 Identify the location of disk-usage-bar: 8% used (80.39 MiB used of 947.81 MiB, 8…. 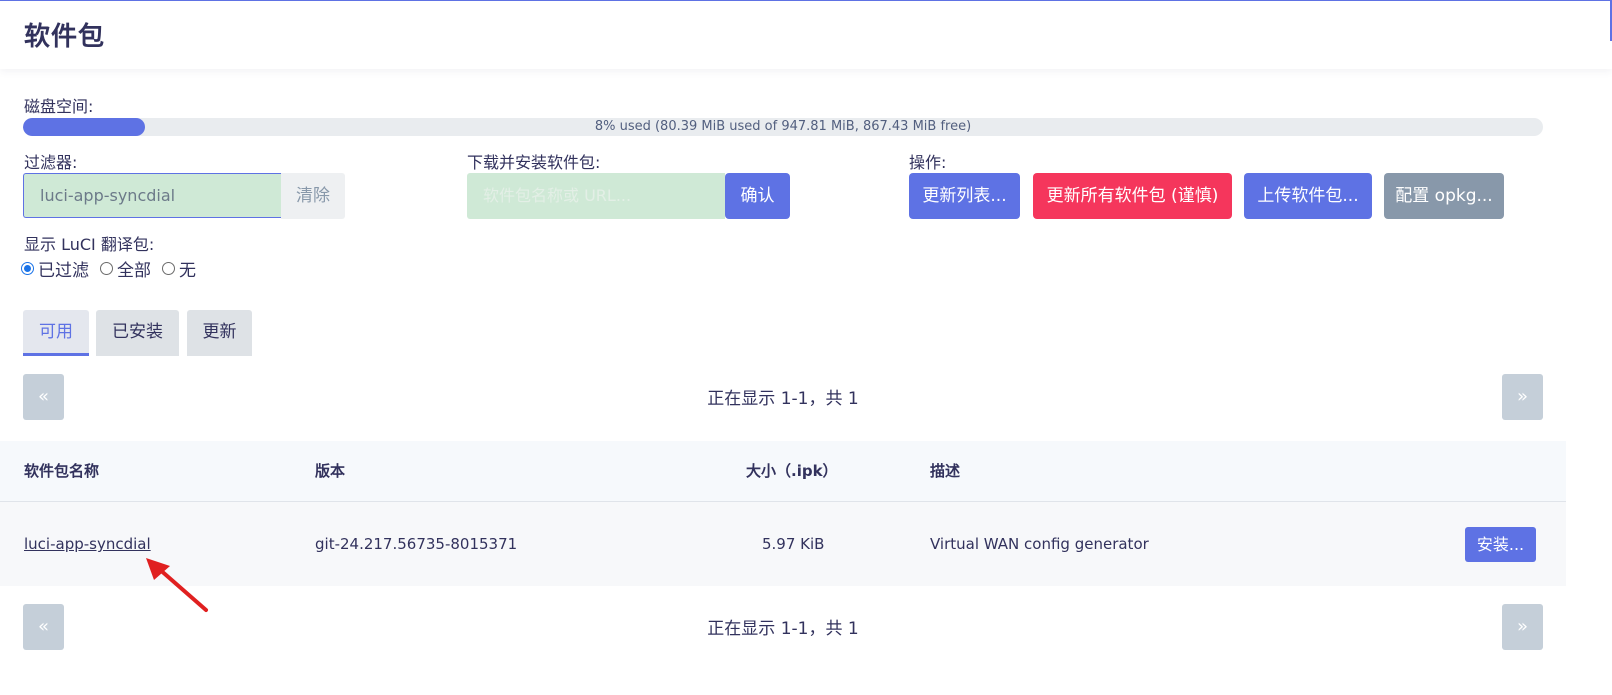
(783, 127).